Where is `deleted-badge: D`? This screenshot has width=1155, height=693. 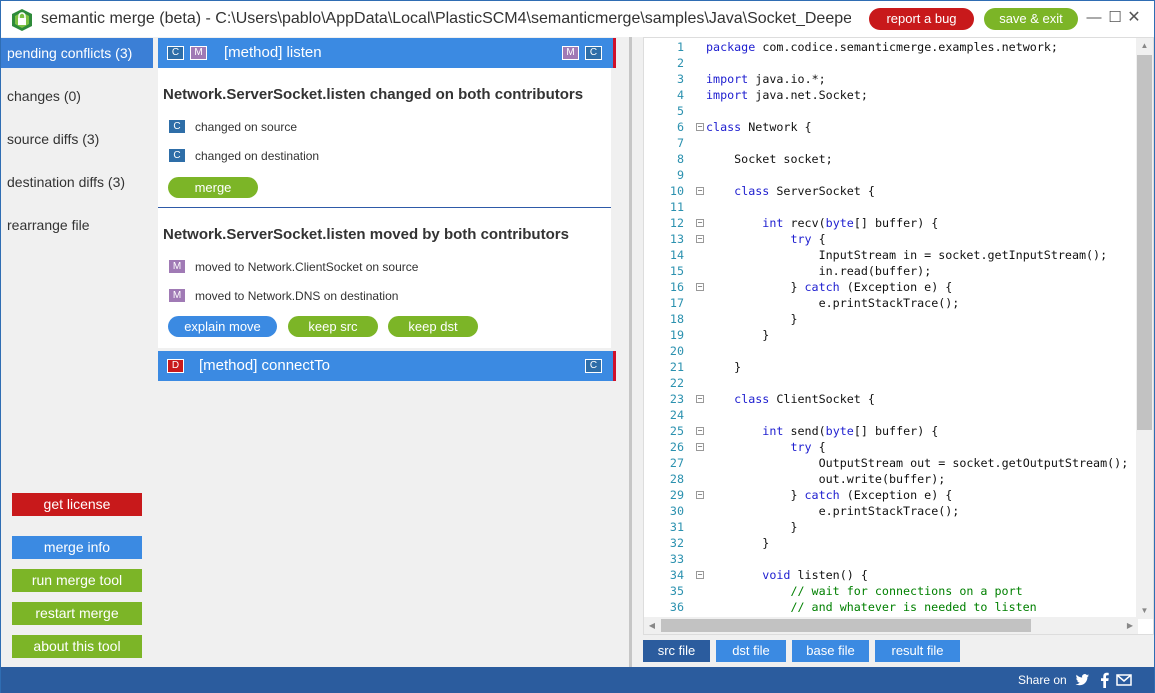
deleted-badge: D is located at coordinates (175, 366).